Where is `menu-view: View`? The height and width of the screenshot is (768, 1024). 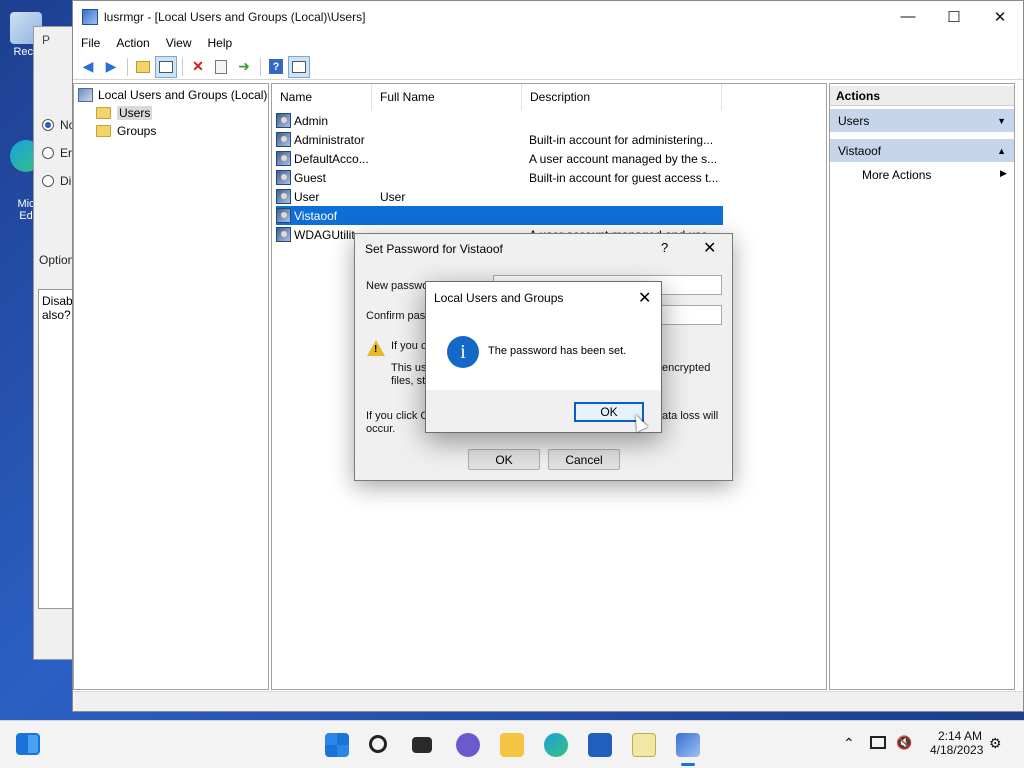 menu-view: View is located at coordinates (179, 43).